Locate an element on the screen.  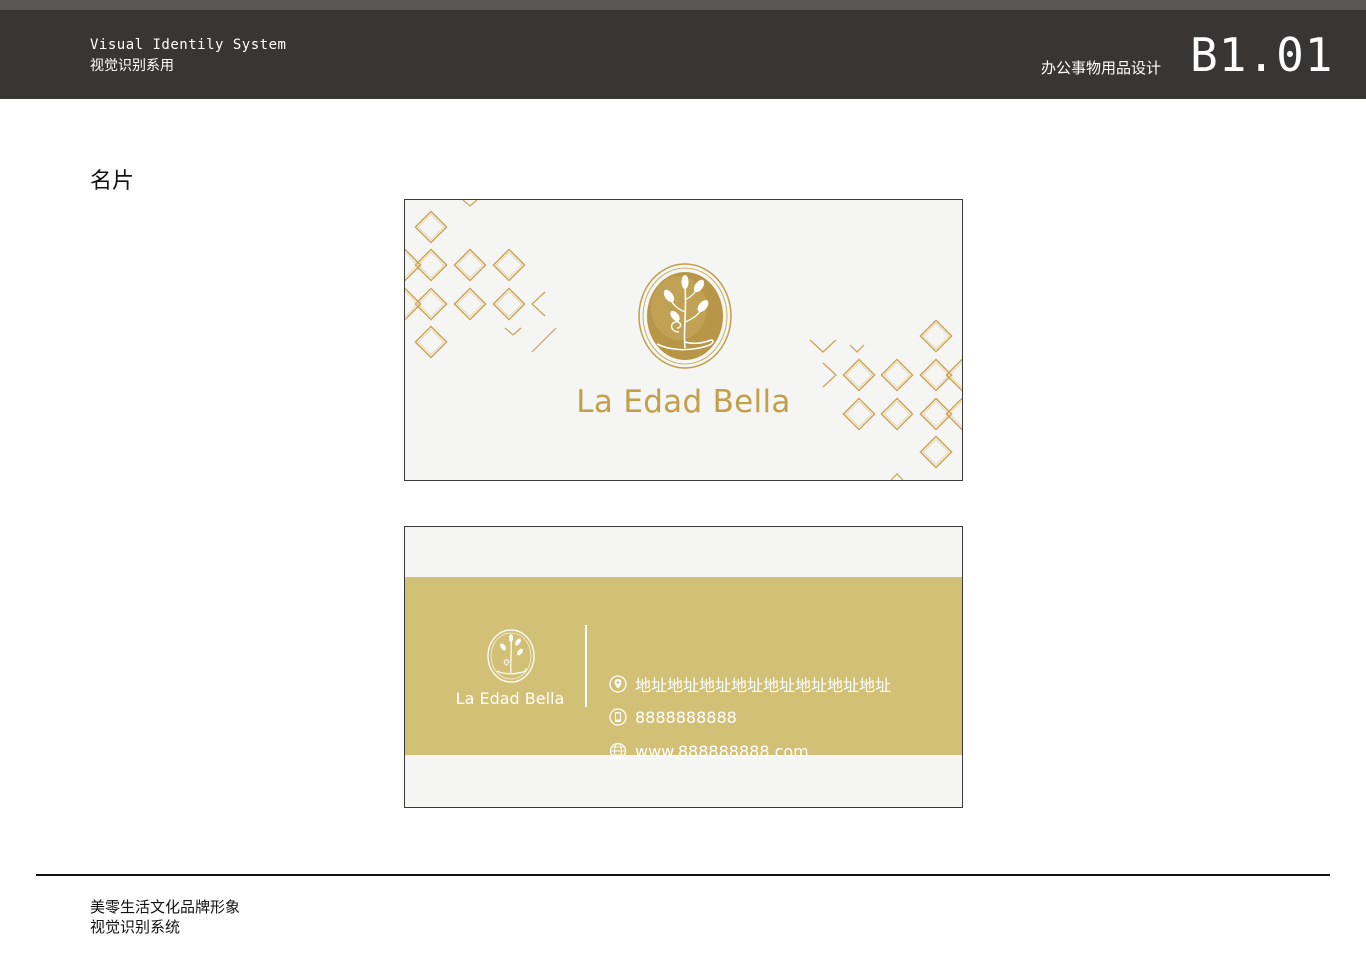
address-text: 地址地址地址地址地址地址地址地址 is located at coordinates (763, 685).